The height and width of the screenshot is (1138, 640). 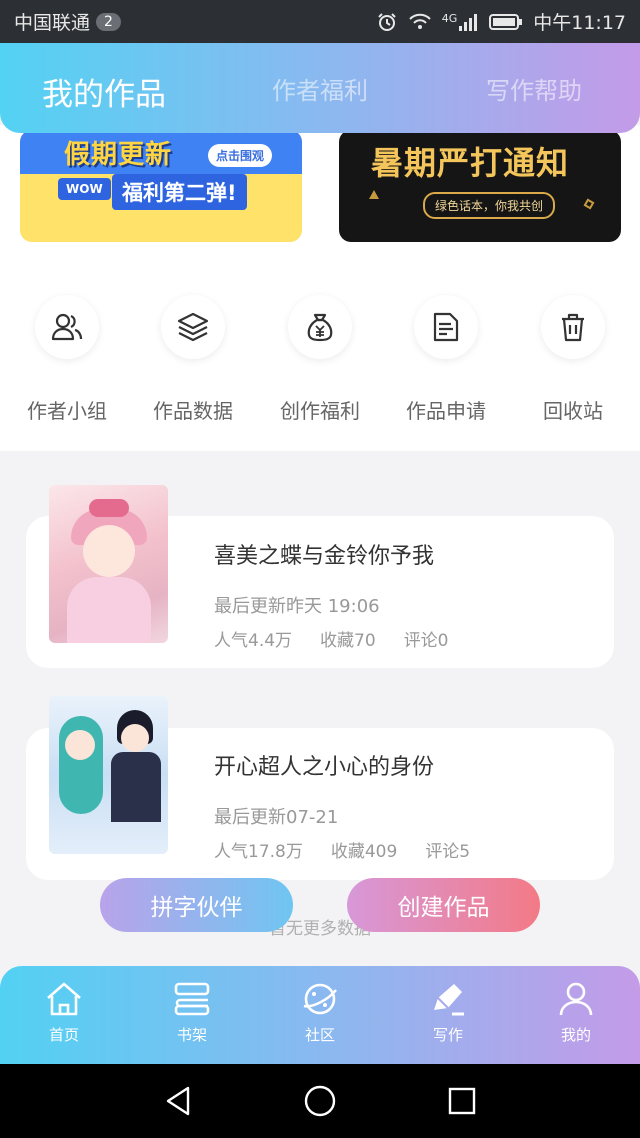 What do you see at coordinates (320, 999) in the screenshot?
I see `planet-icon` at bounding box center [320, 999].